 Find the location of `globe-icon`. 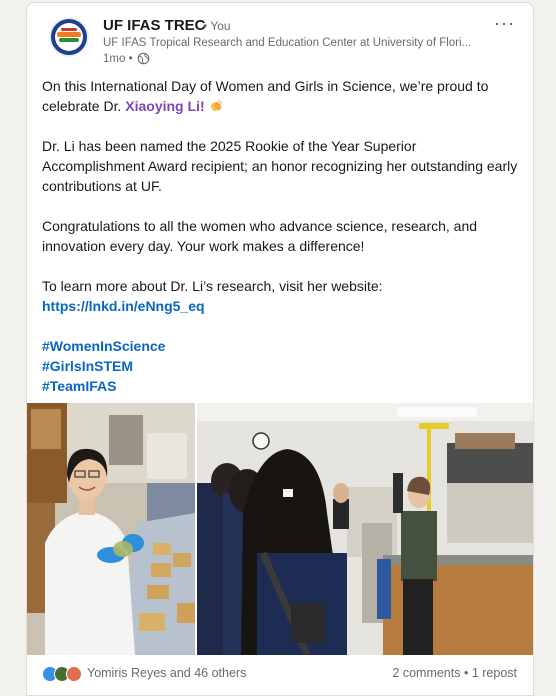

globe-icon is located at coordinates (143, 58).